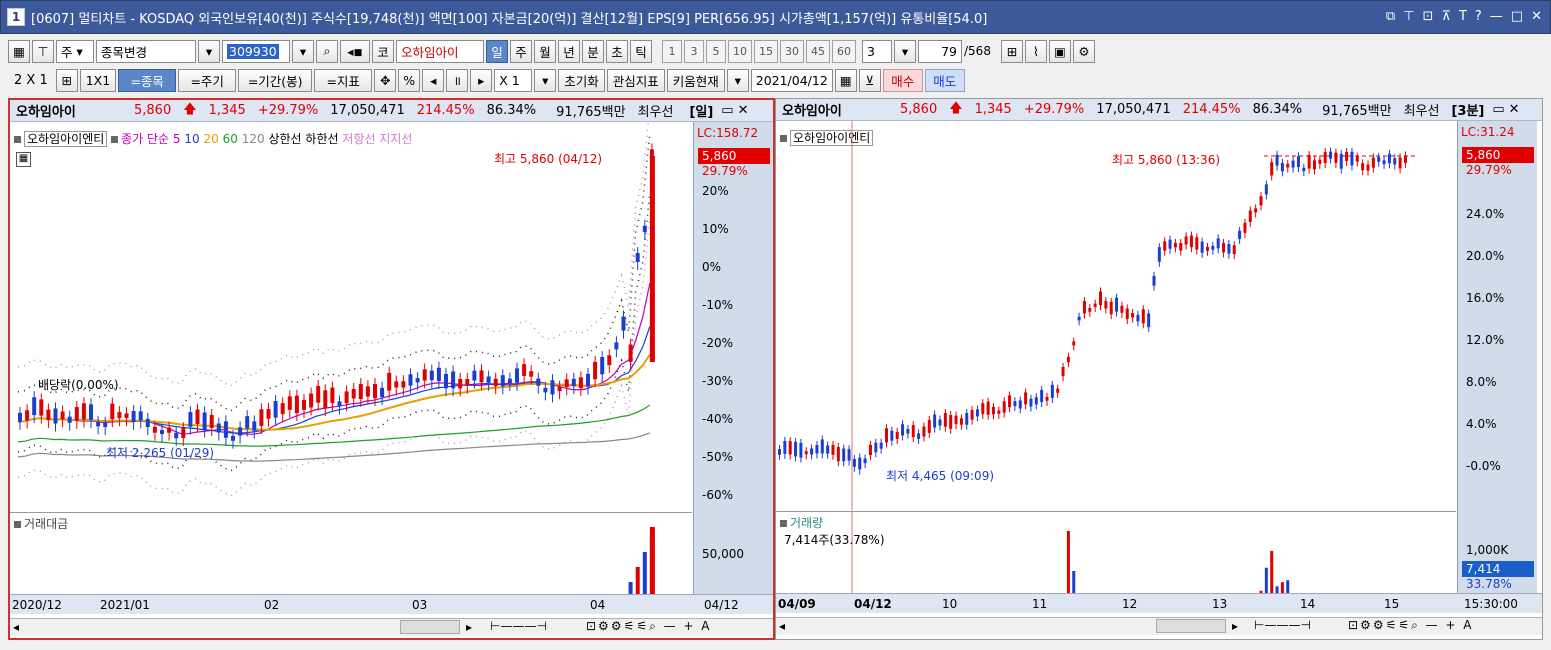  What do you see at coordinates (844, 51) in the screenshot?
I see `interval-60: 60` at bounding box center [844, 51].